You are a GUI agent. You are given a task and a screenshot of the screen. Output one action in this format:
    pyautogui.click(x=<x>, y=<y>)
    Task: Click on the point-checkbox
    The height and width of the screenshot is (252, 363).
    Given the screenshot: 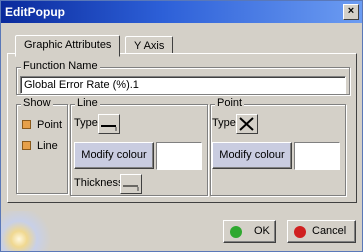 What is the action you would take?
    pyautogui.click(x=26, y=124)
    